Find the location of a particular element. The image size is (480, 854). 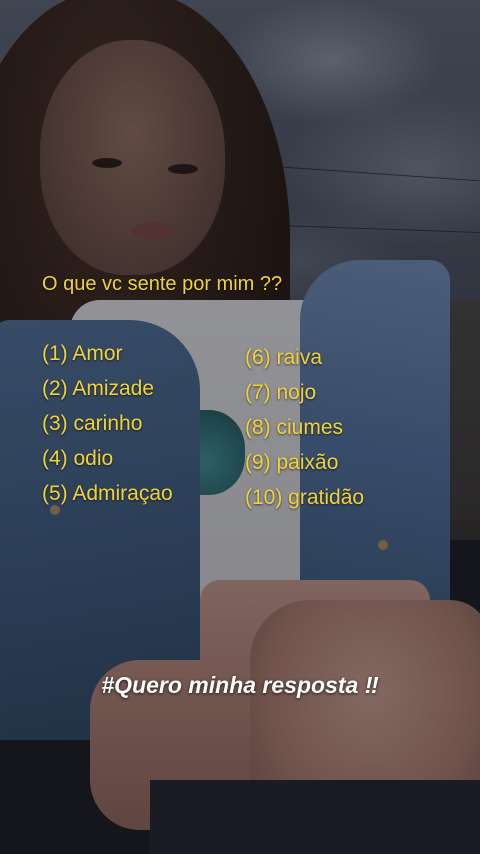

option-3: (3) carinho is located at coordinates (92, 423).